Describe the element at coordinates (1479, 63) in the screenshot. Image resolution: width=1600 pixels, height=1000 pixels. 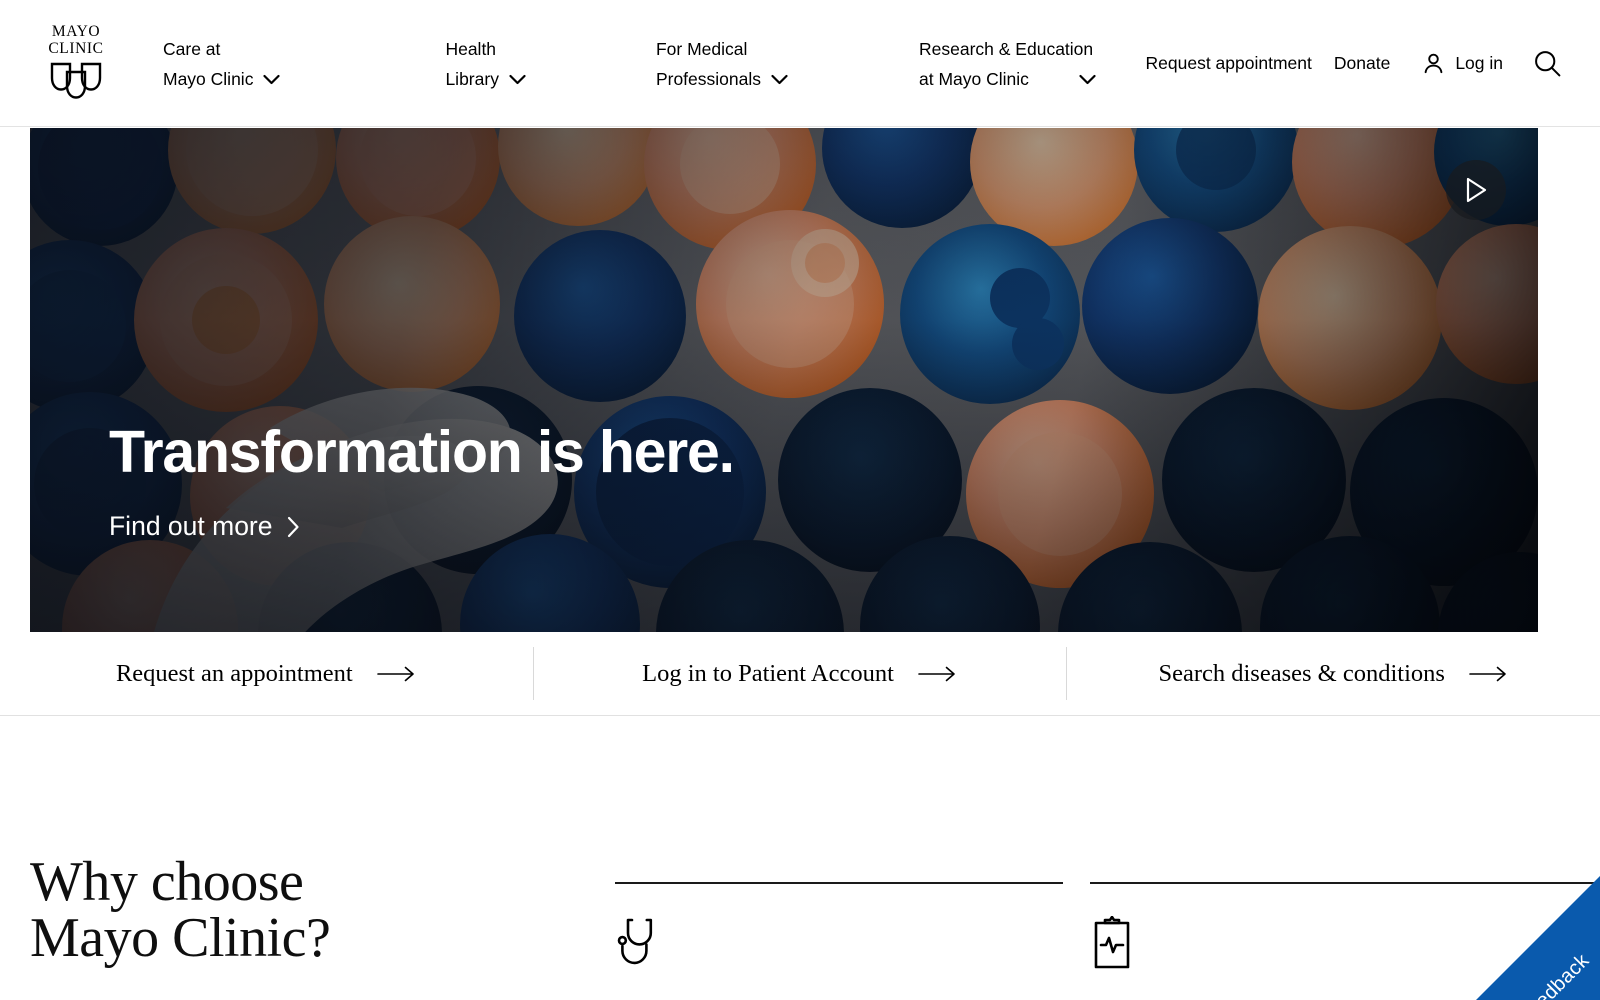
I see `log-in-label: Log in` at that location.